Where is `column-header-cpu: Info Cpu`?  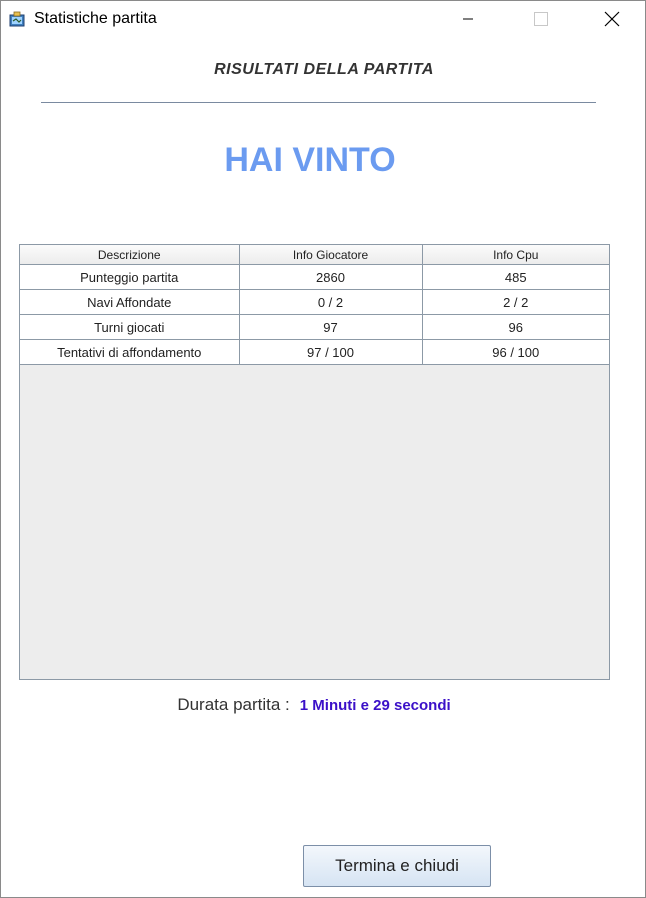
column-header-cpu: Info Cpu is located at coordinates (515, 255).